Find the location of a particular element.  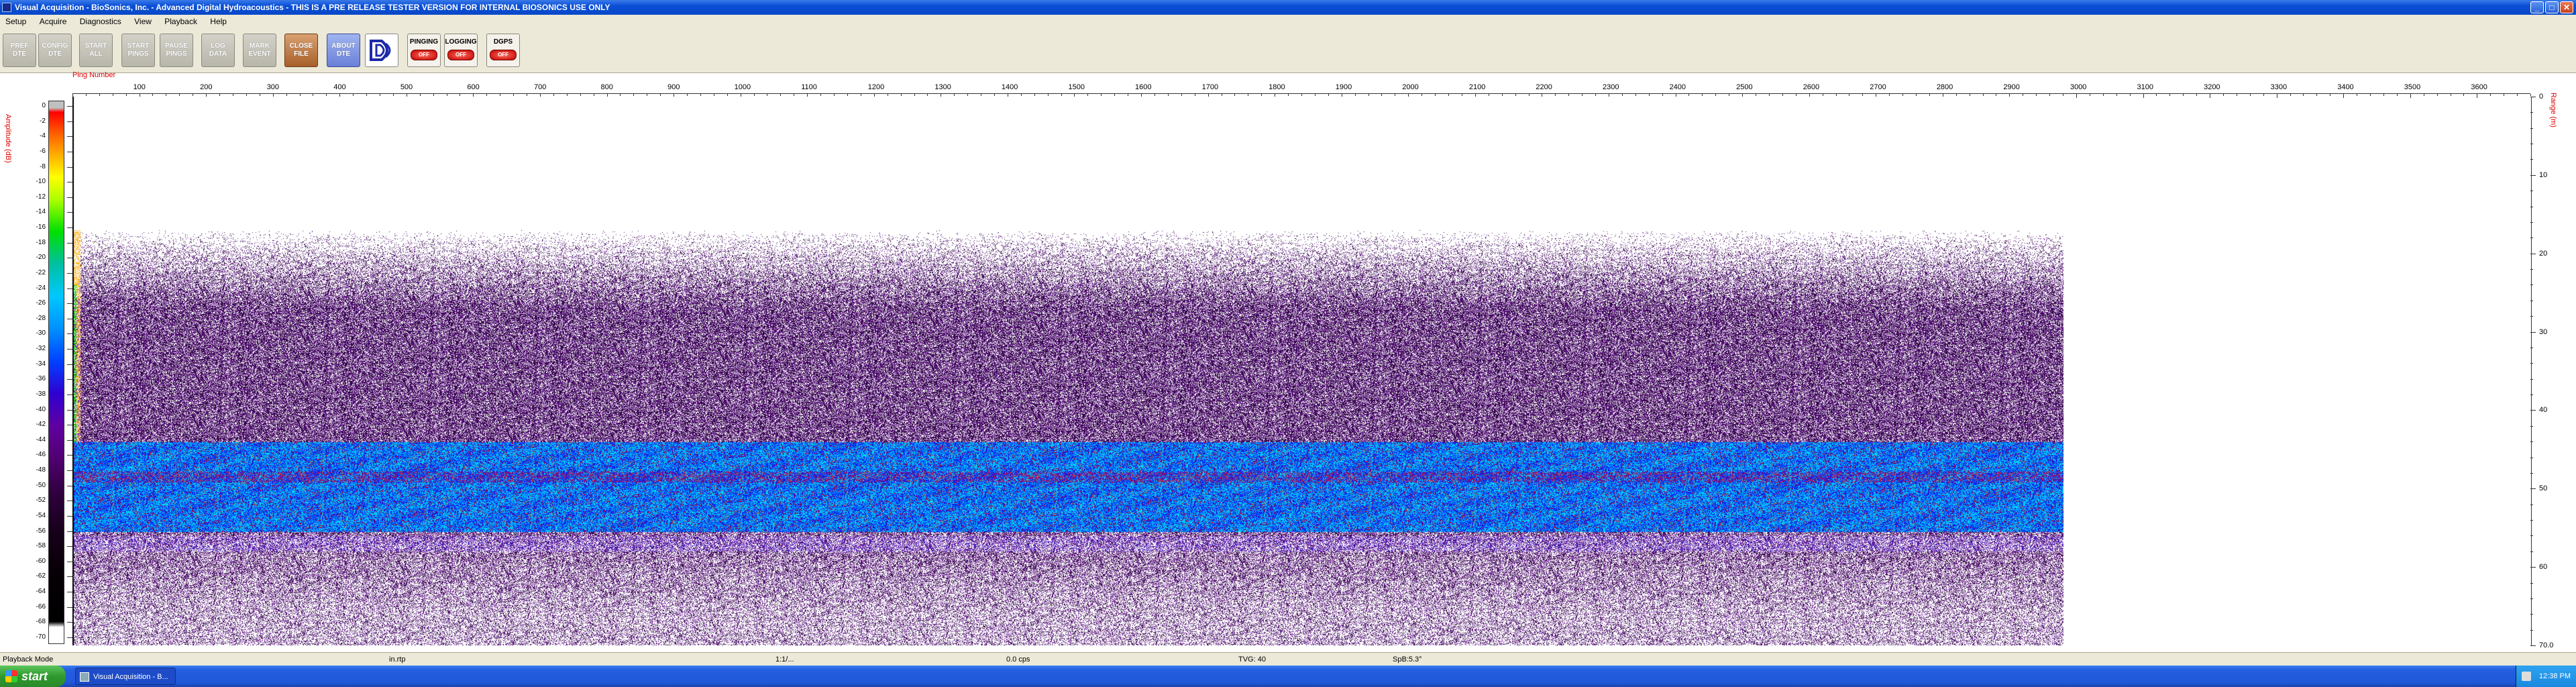

menu-playback: Playback is located at coordinates (181, 21).